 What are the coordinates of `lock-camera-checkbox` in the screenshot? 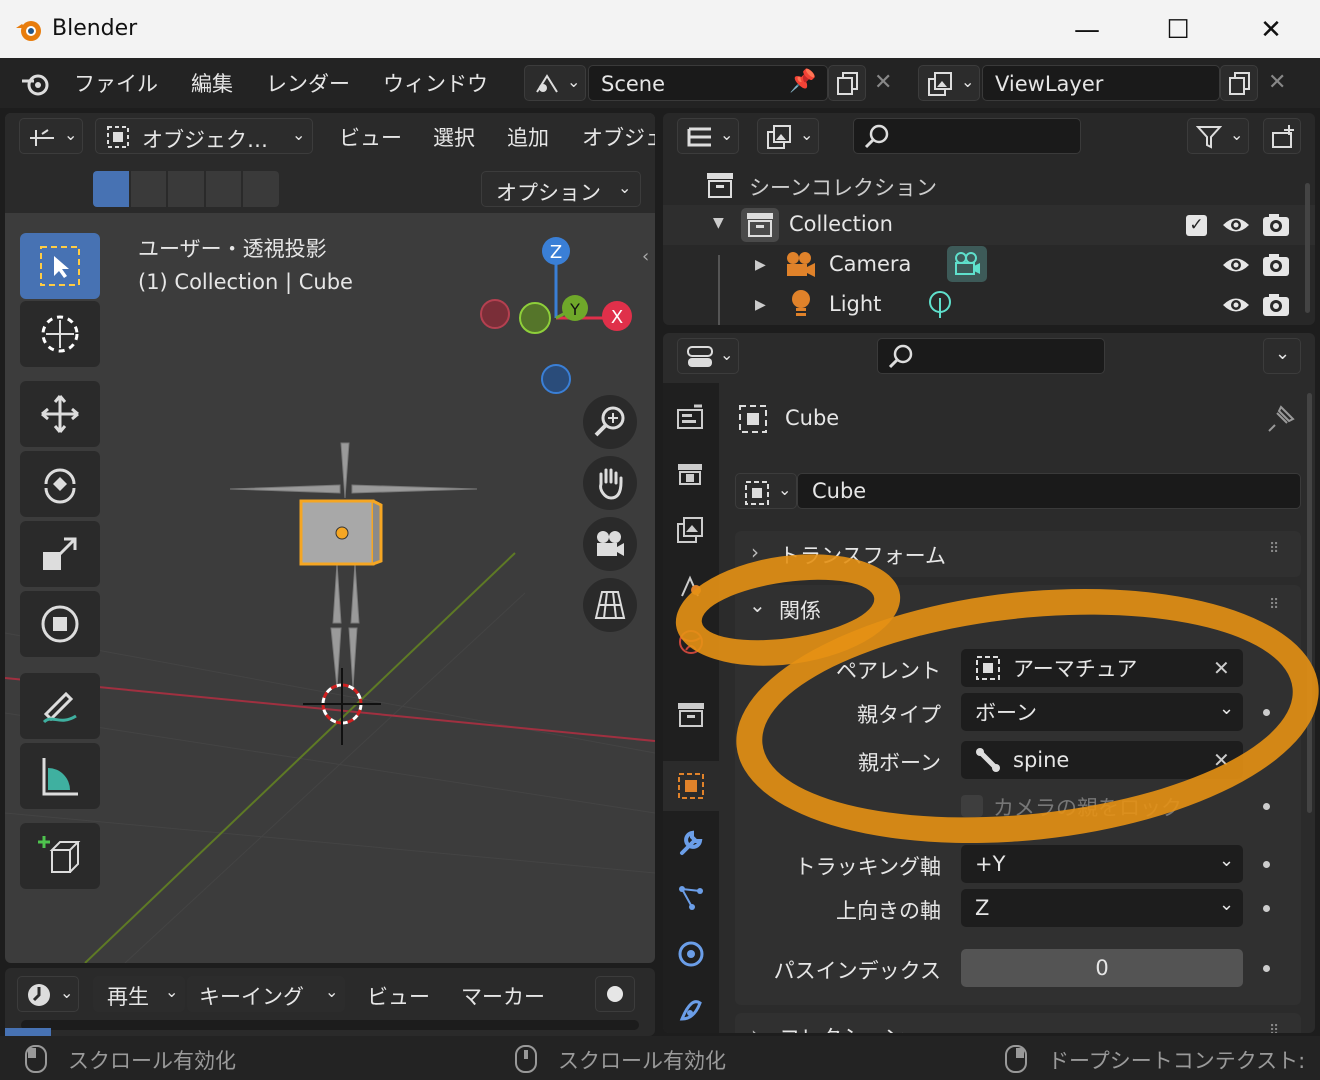 It's located at (972, 806).